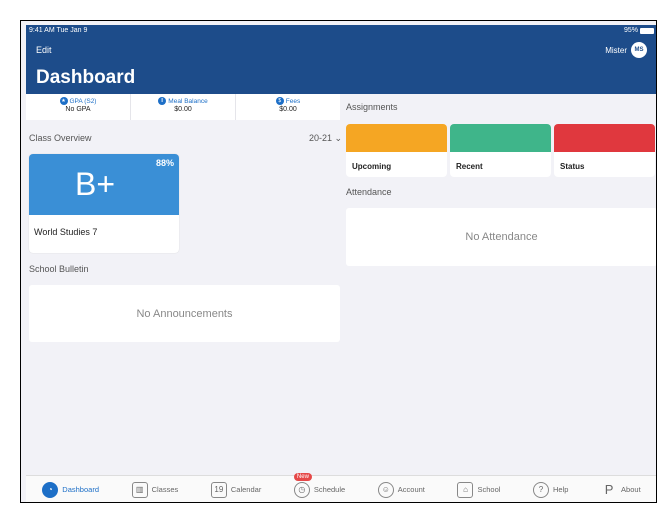  I want to click on bulletin-title: School Bulletin, so click(59, 269).